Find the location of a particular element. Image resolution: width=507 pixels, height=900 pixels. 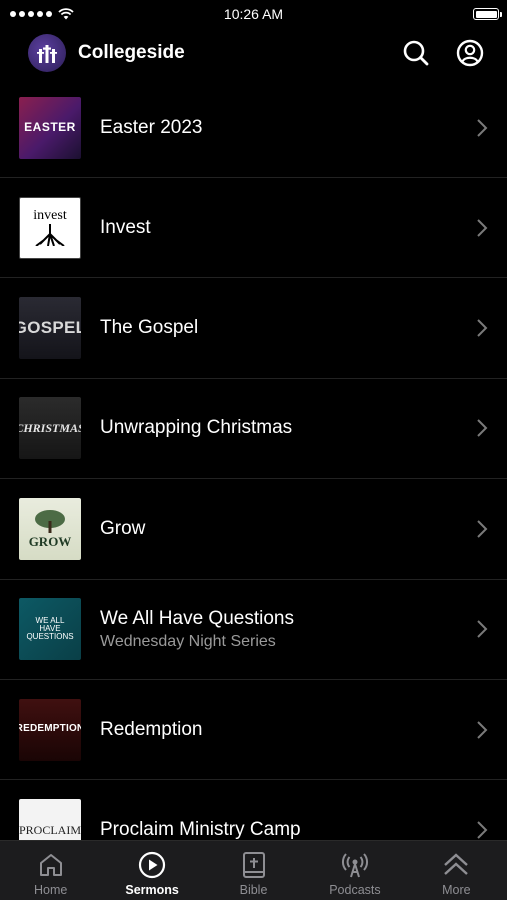

wifi-icon is located at coordinates (66, 14).